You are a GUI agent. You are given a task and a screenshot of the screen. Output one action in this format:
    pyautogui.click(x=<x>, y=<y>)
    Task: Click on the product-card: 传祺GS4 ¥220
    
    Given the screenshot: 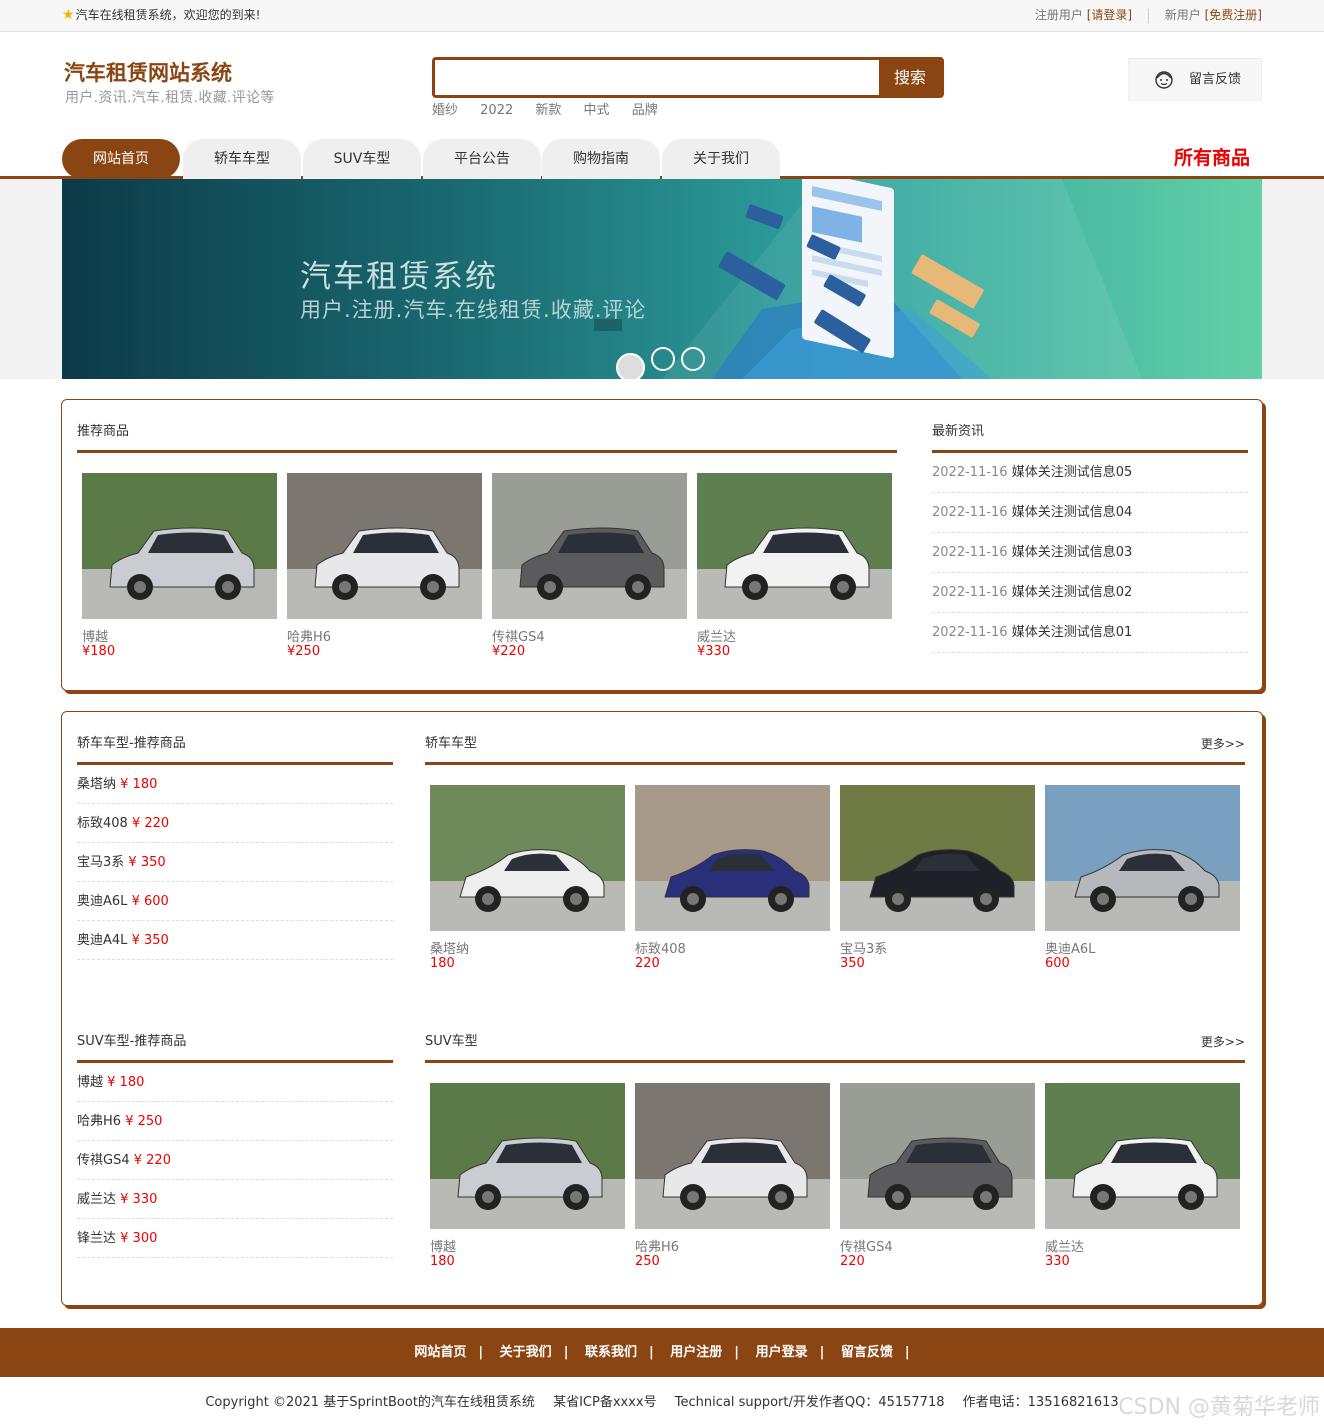 What is the action you would take?
    pyautogui.click(x=589, y=566)
    